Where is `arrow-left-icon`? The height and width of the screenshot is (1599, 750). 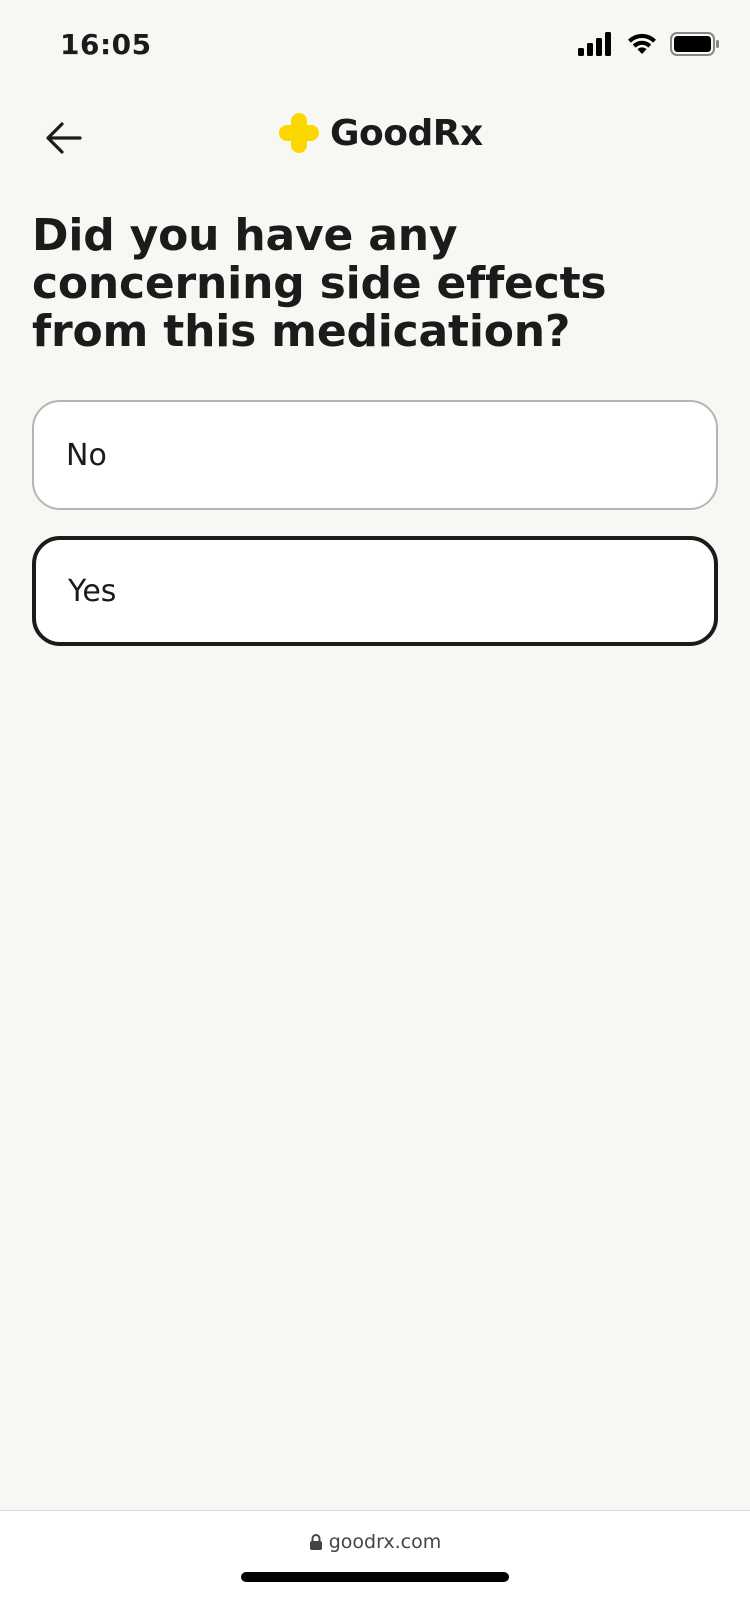
arrow-left-icon is located at coordinates (64, 138).